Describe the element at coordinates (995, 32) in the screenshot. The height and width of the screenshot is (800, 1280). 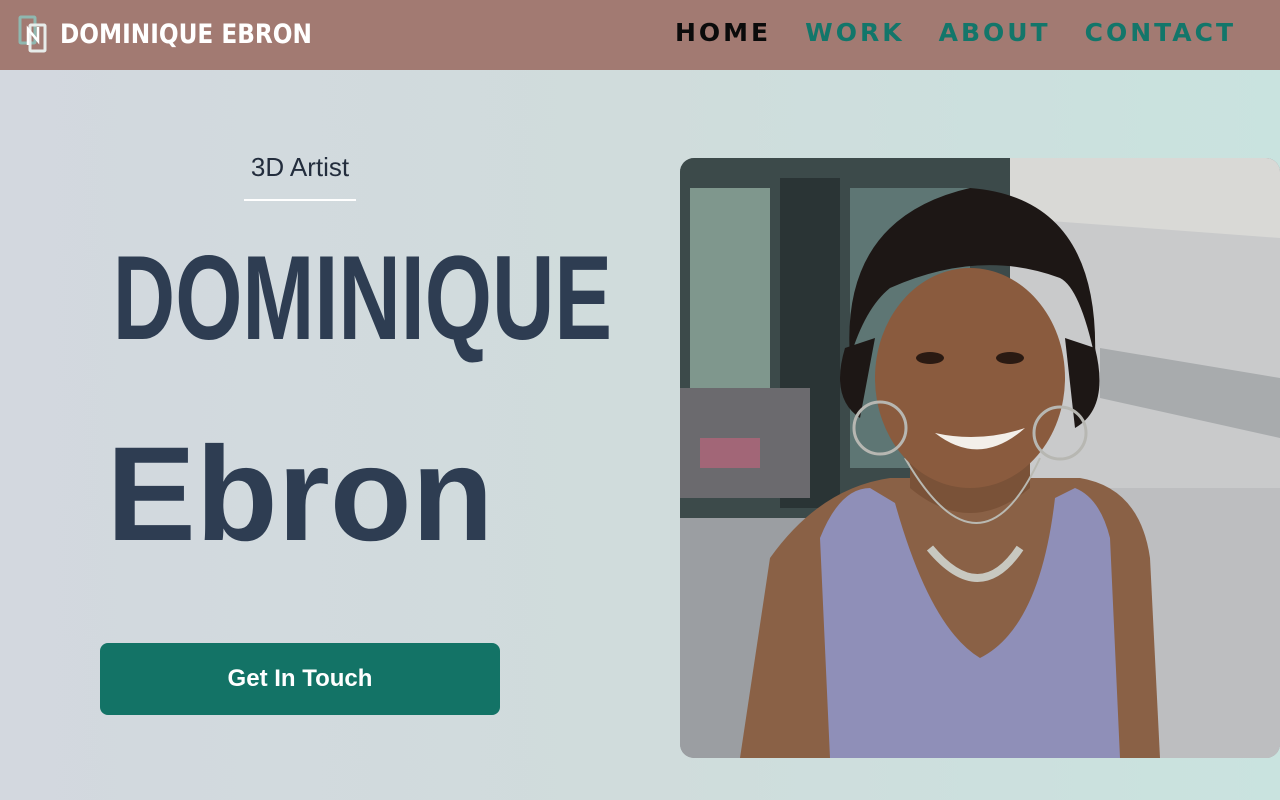
I see `nav-about-link: ABOUT` at that location.